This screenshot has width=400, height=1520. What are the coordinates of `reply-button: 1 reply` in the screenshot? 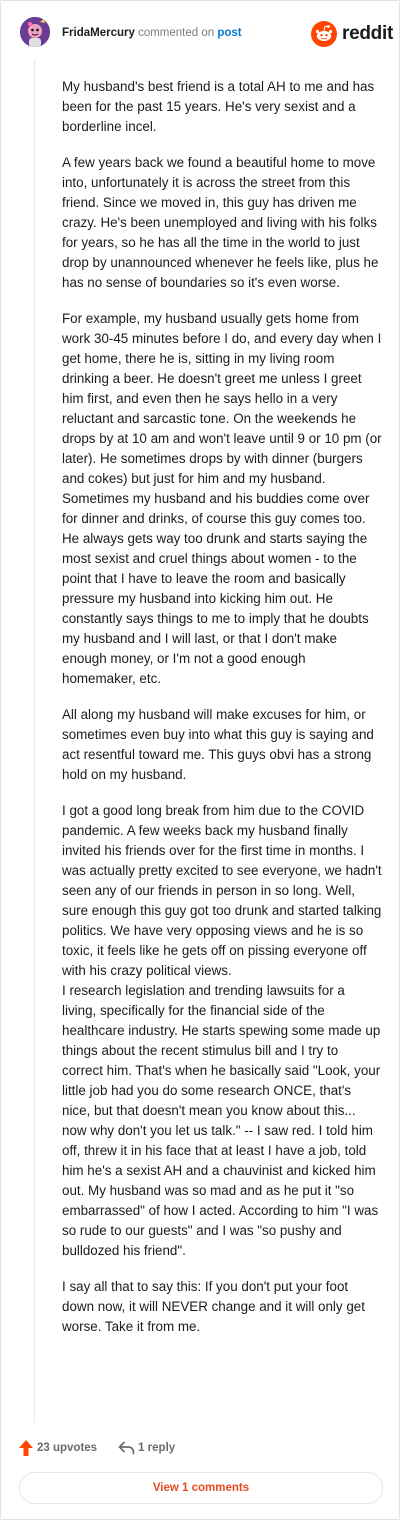 It's located at (146, 1448).